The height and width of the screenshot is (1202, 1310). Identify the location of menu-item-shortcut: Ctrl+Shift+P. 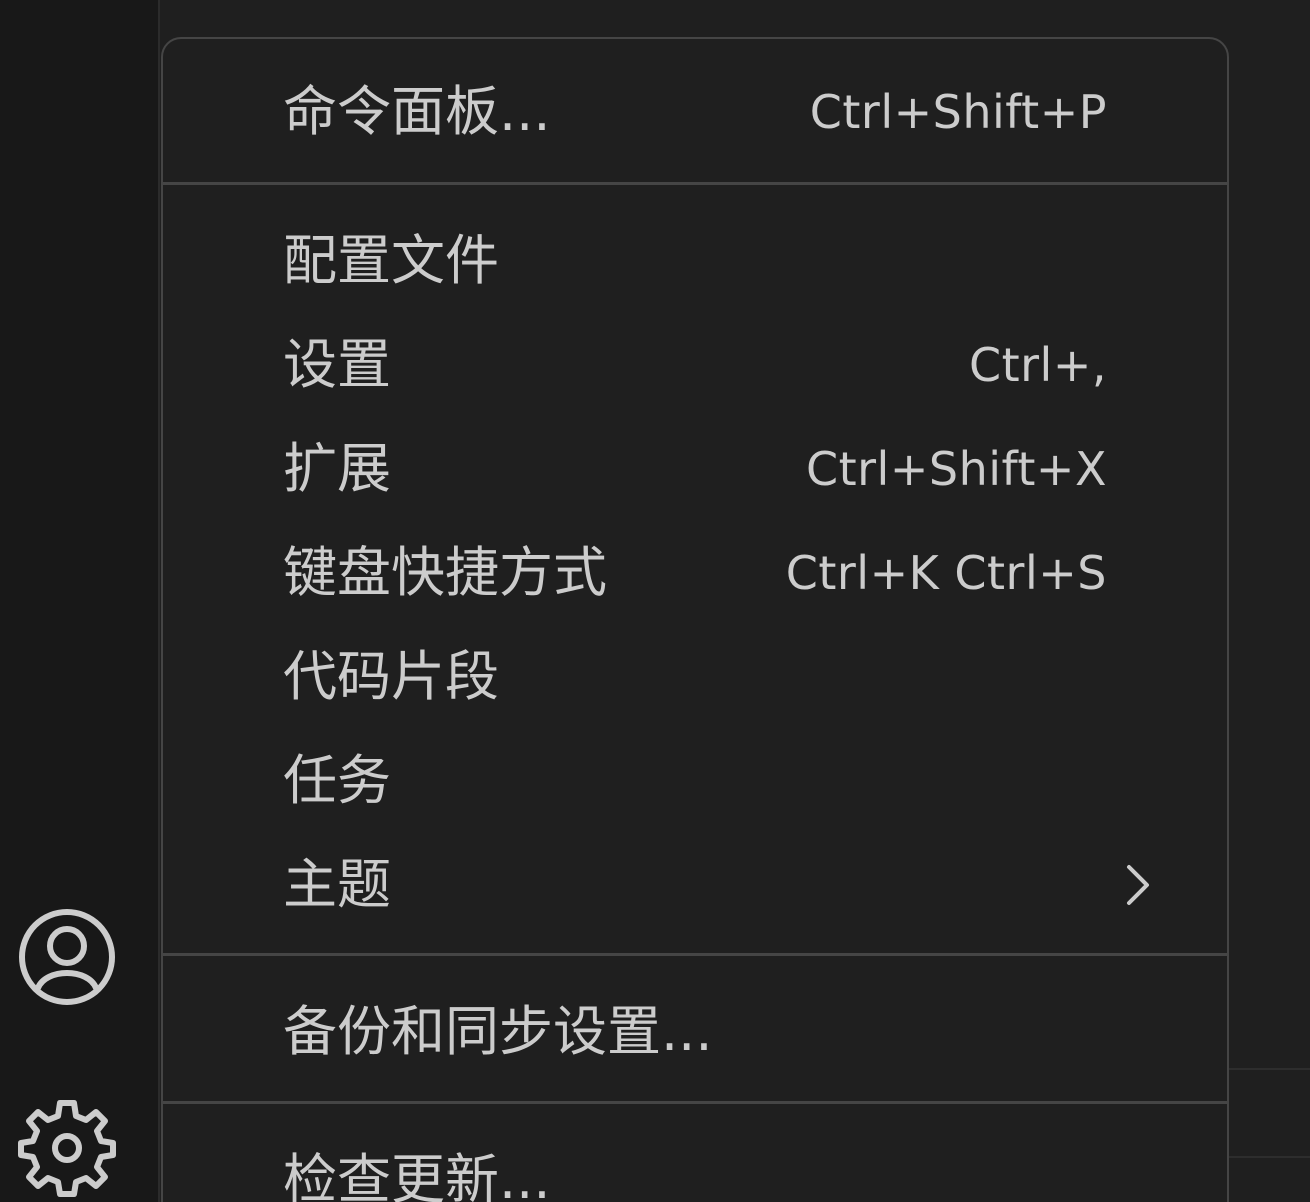
(958, 112).